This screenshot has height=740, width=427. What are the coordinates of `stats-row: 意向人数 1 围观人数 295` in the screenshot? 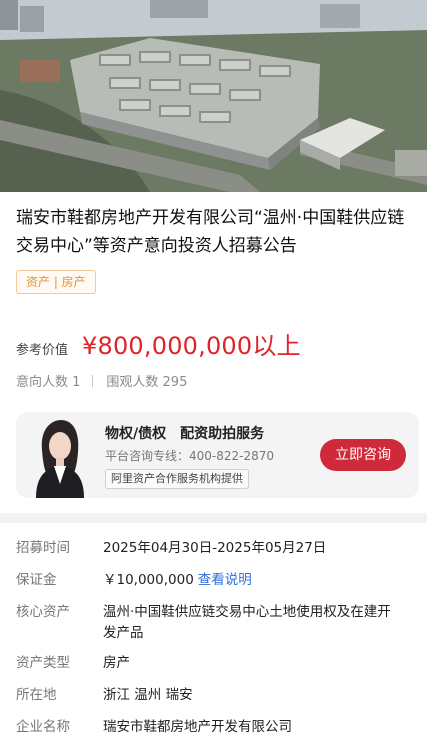 It's located at (101, 380).